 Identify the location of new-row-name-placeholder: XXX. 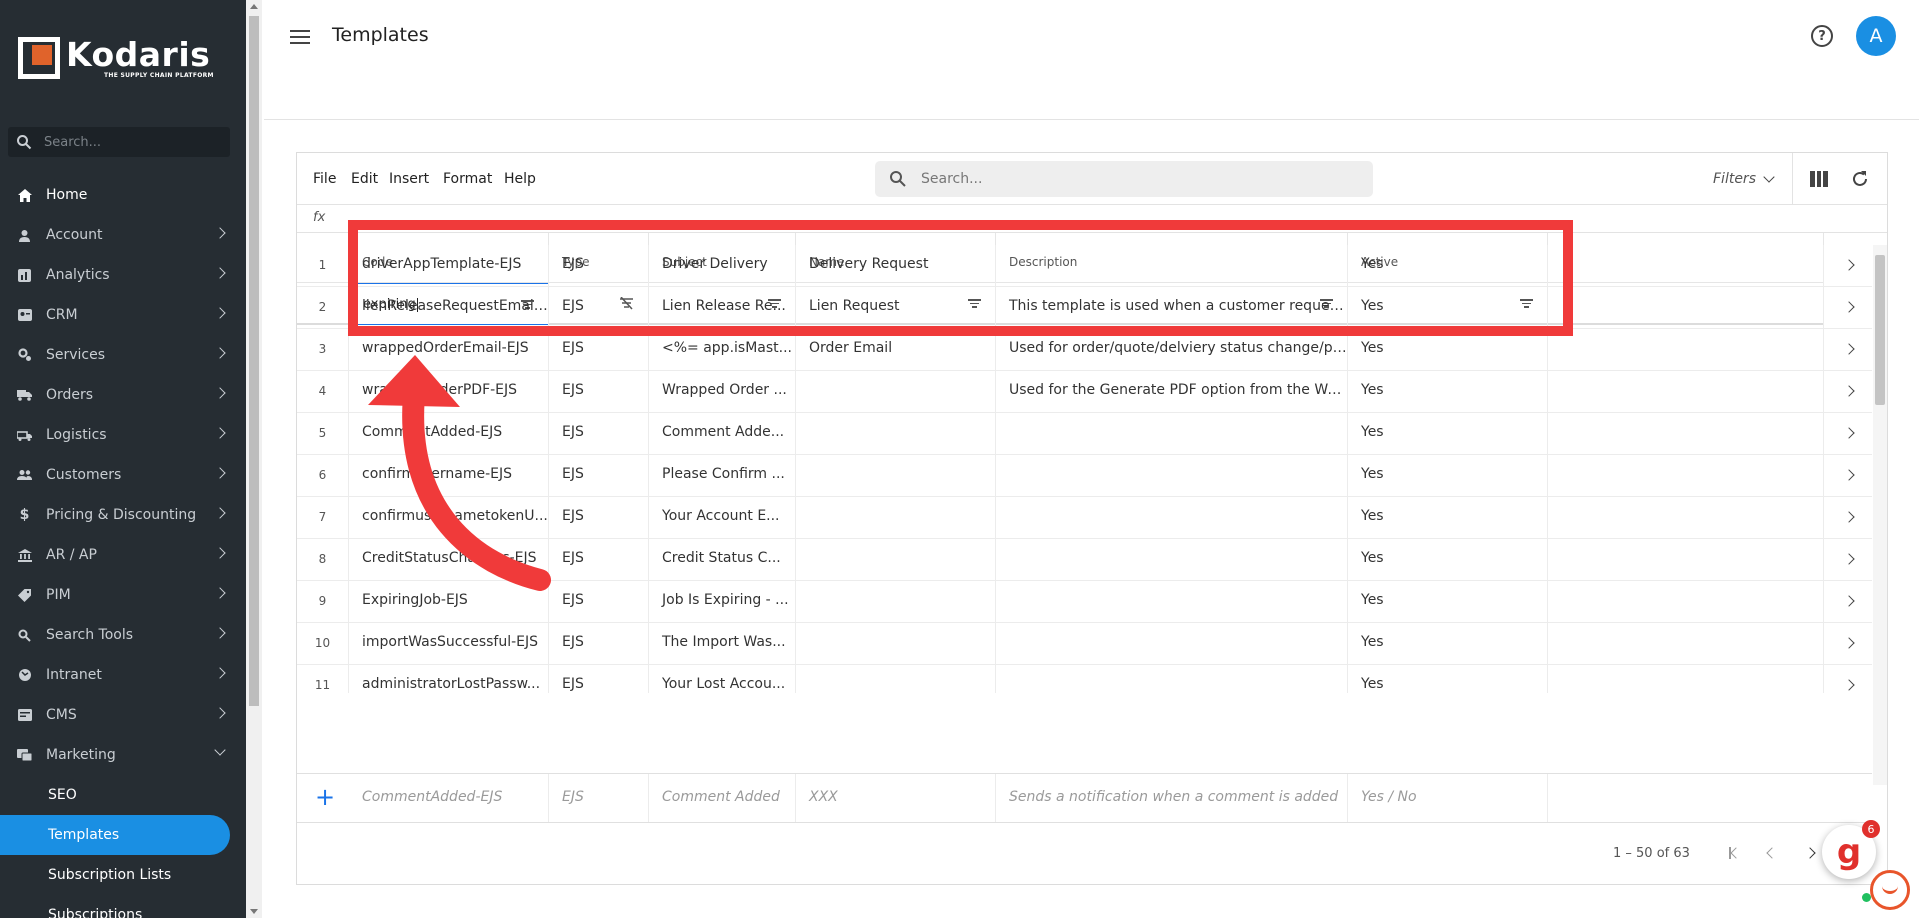
(896, 798).